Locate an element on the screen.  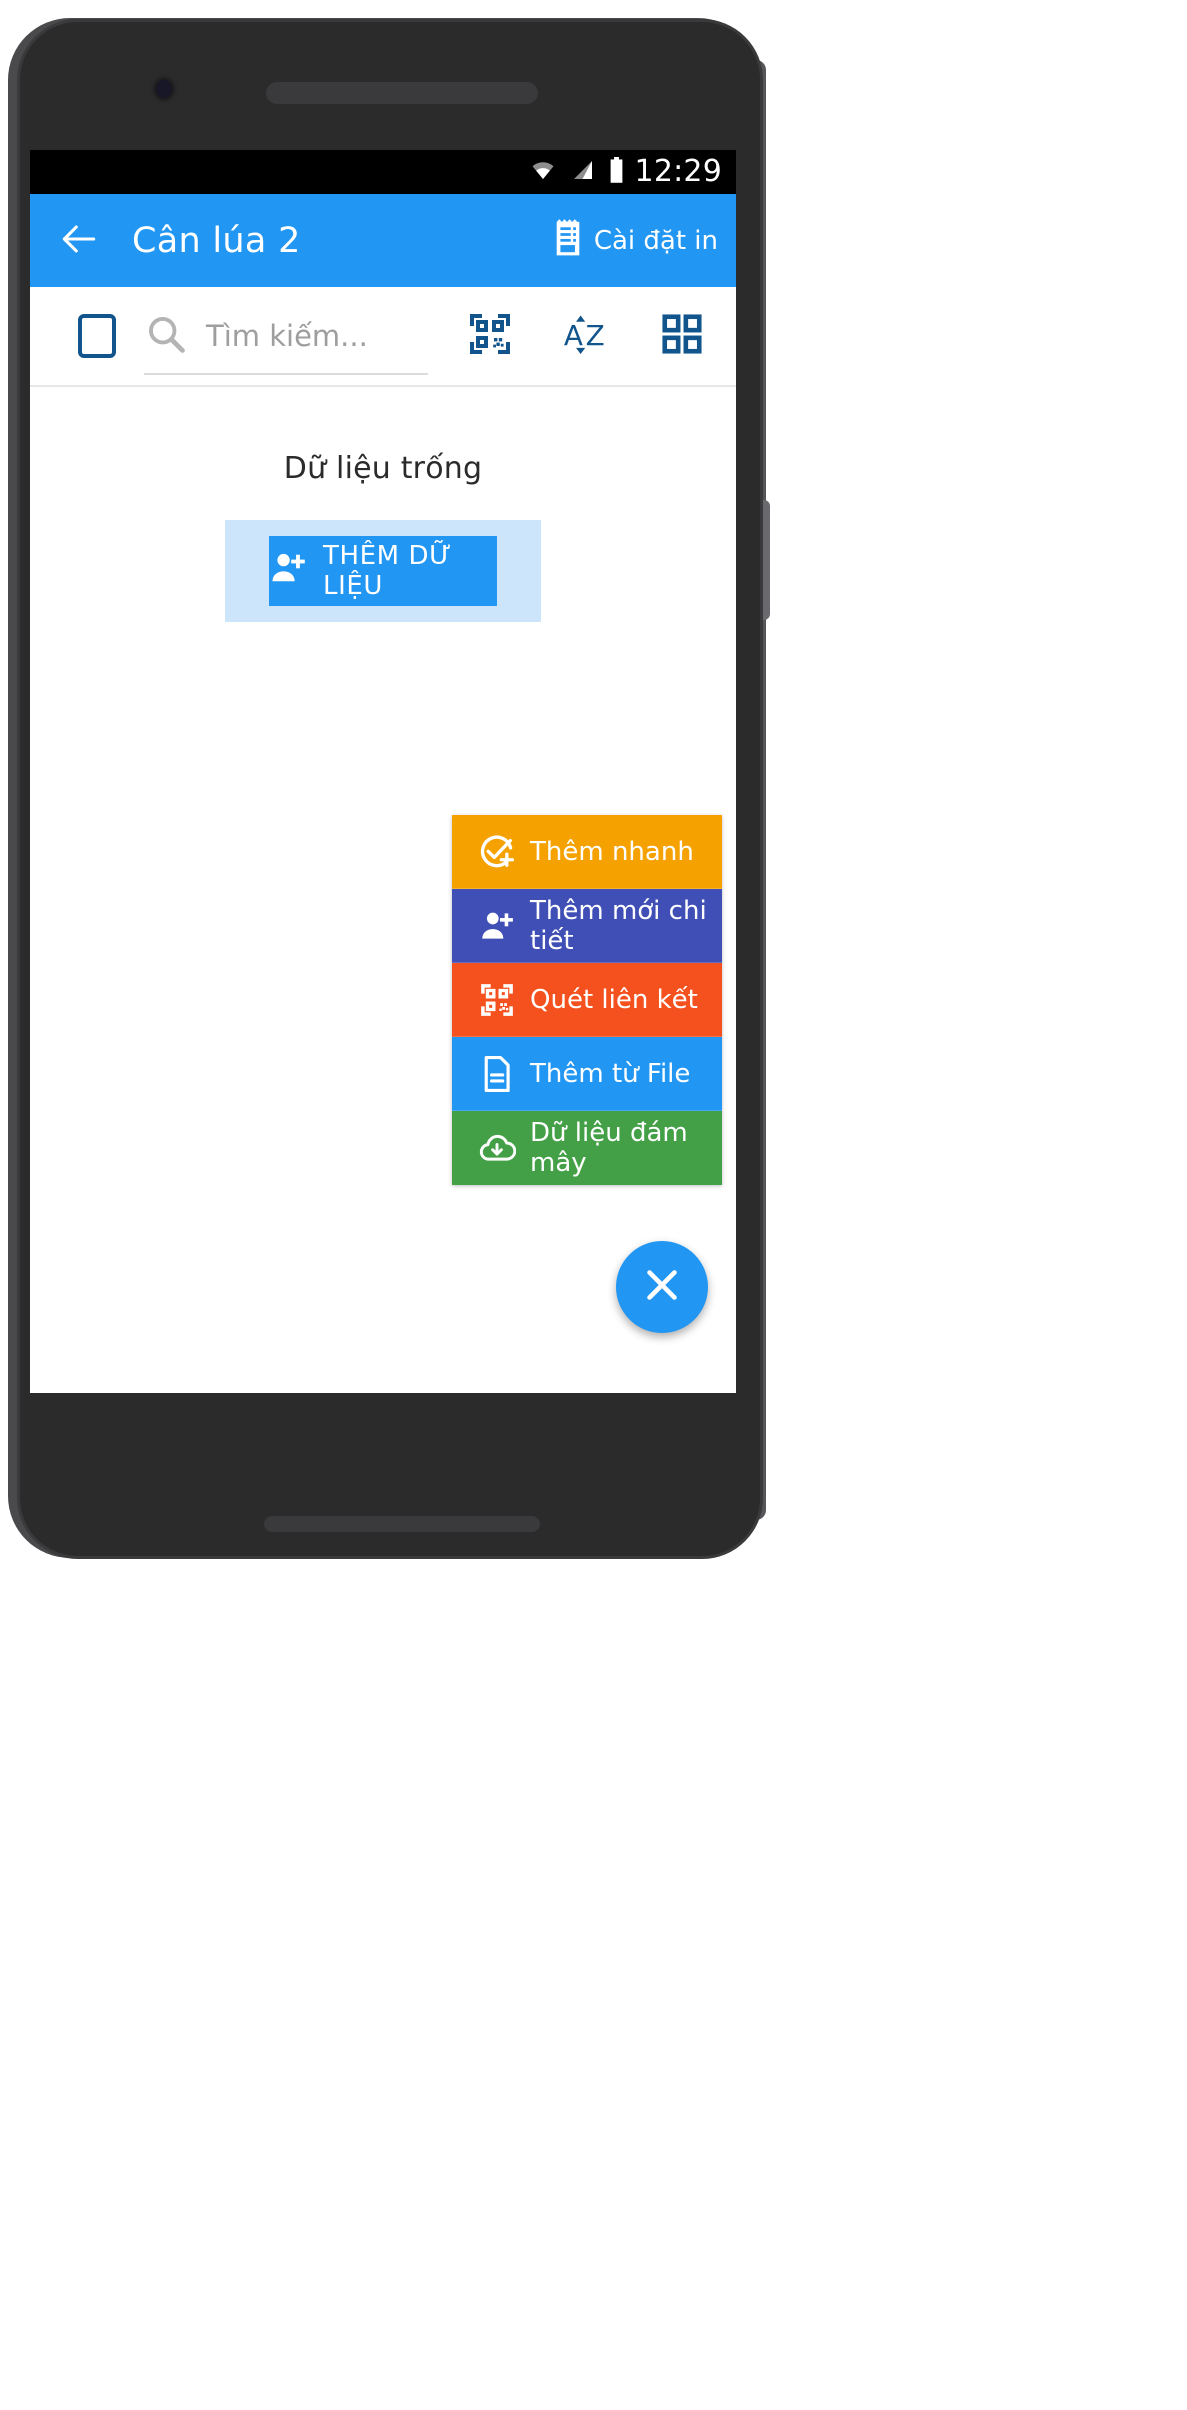
grid-view-icon is located at coordinates (682, 336).